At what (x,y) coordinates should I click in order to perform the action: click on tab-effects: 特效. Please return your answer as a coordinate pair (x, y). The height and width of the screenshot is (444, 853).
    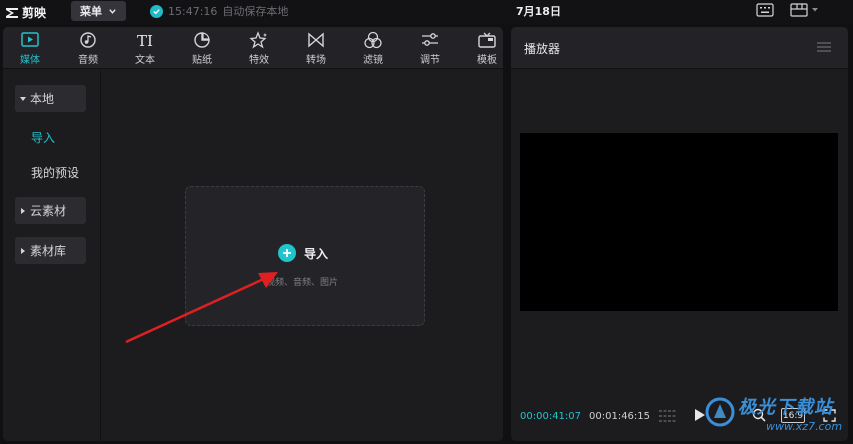
    Looking at the image, I should click on (259, 48).